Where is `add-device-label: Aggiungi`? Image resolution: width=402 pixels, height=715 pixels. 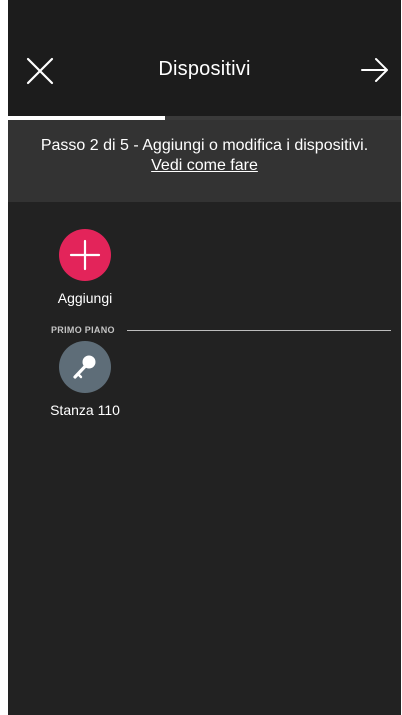
add-device-label: Aggiungi is located at coordinates (85, 298).